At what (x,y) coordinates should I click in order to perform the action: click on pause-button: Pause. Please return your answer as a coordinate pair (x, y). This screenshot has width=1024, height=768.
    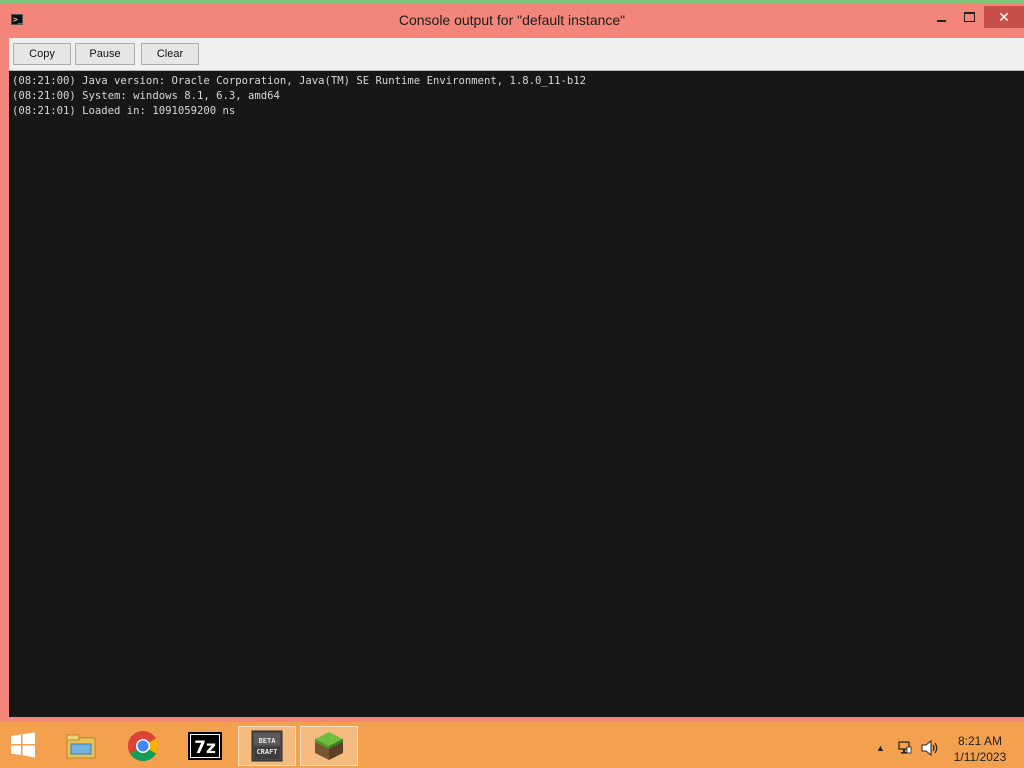
    Looking at the image, I should click on (105, 54).